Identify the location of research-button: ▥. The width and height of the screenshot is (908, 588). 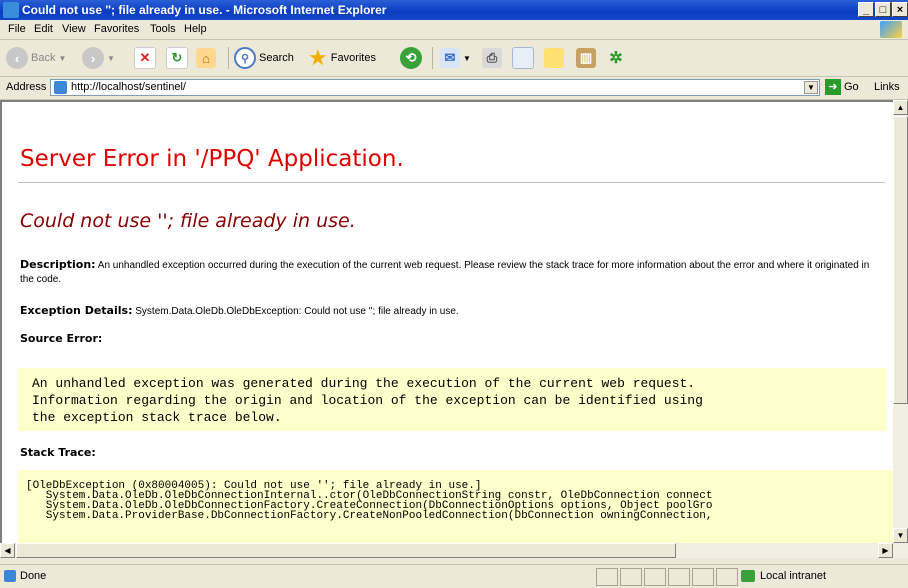
(586, 58).